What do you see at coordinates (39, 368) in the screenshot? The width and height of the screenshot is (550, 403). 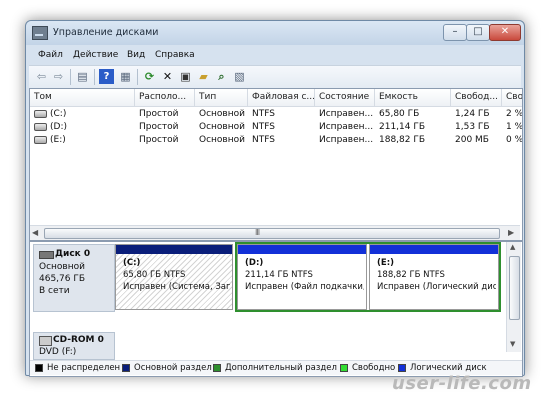 I see `legend-swatch-unallocated` at bounding box center [39, 368].